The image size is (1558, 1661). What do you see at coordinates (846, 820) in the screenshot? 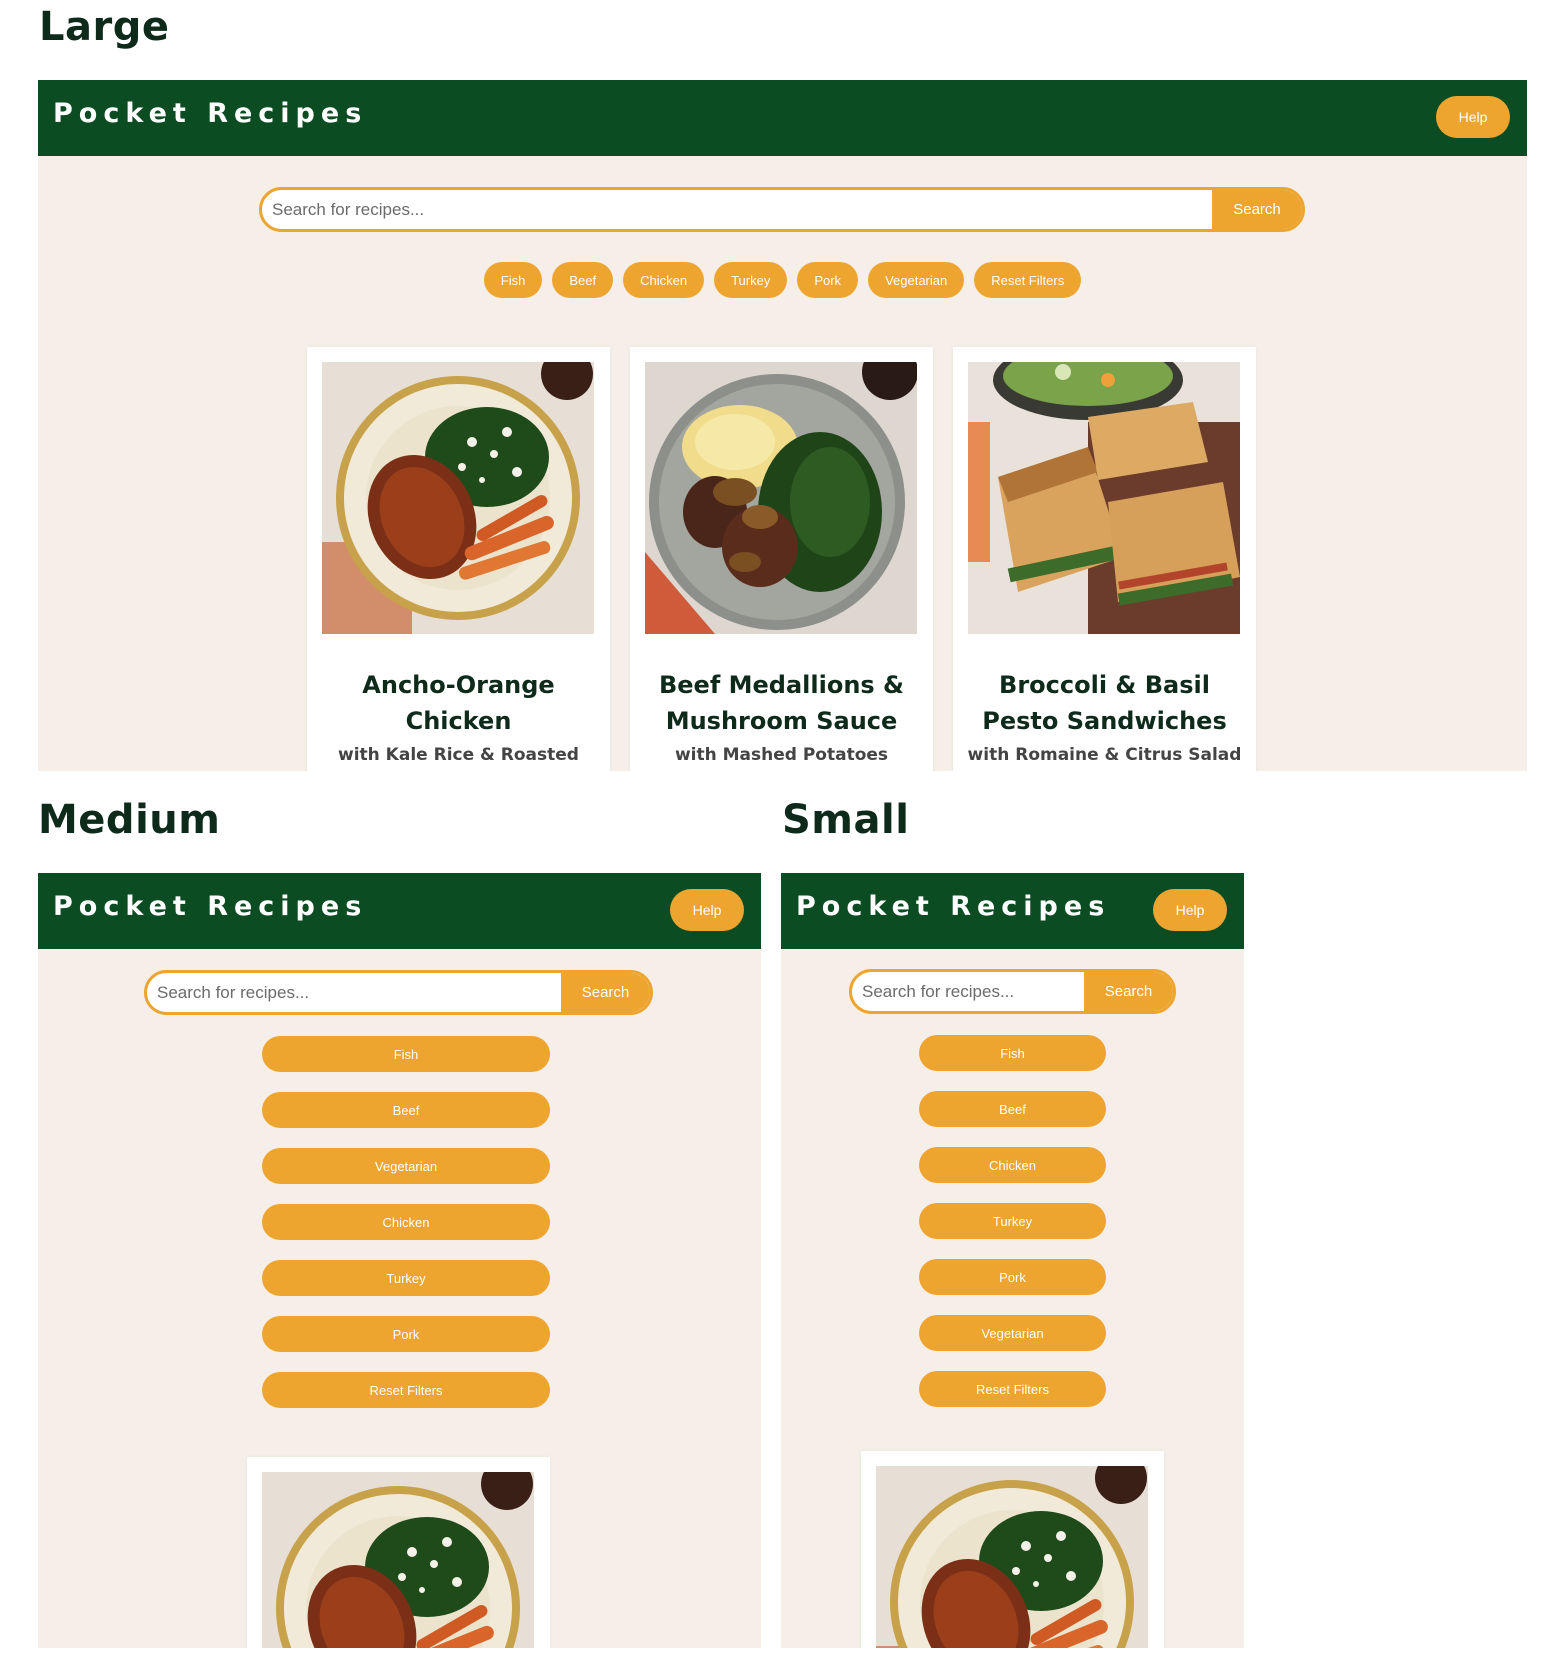
I see `section-title-small: Small` at bounding box center [846, 820].